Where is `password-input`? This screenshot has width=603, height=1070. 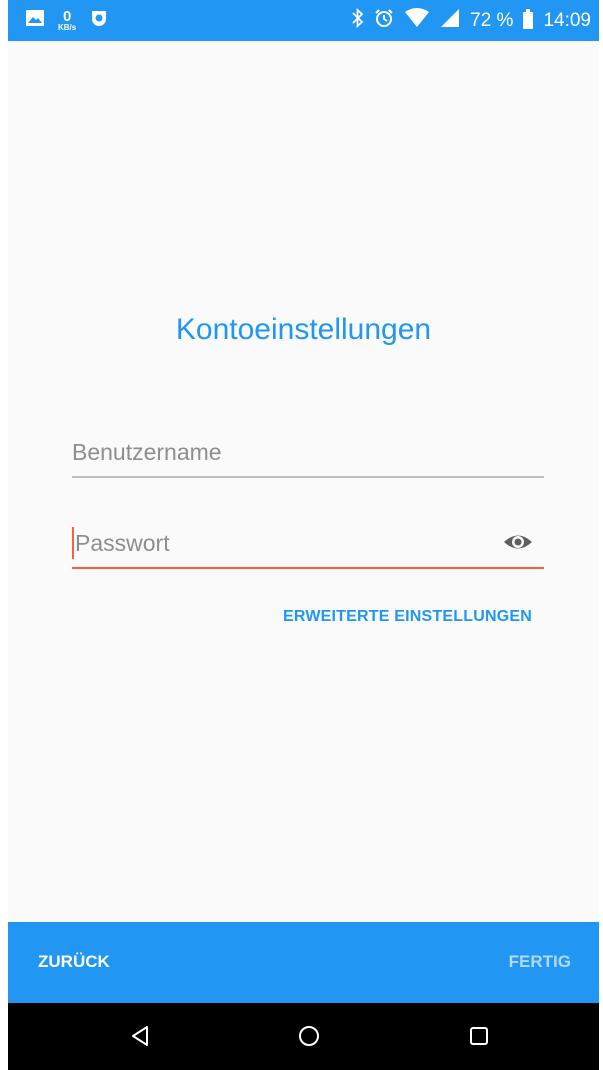
password-input is located at coordinates (285, 543).